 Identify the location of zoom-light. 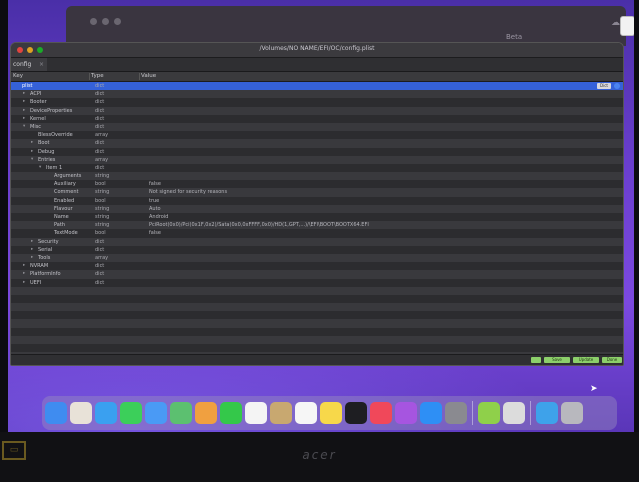
(117, 21).